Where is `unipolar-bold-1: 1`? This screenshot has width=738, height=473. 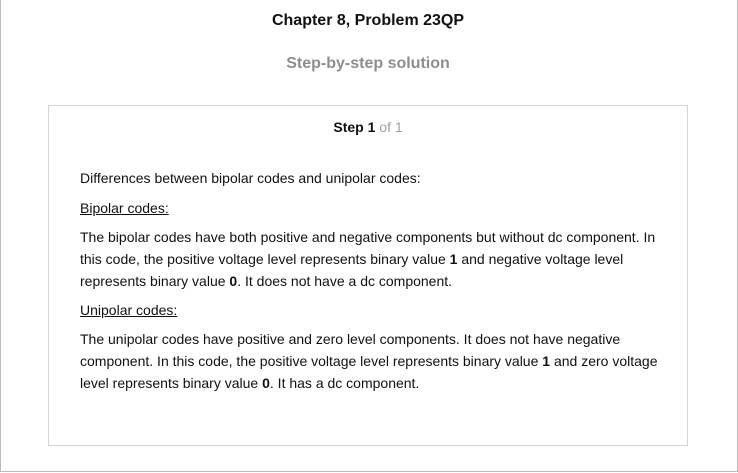 unipolar-bold-1: 1 is located at coordinates (546, 361).